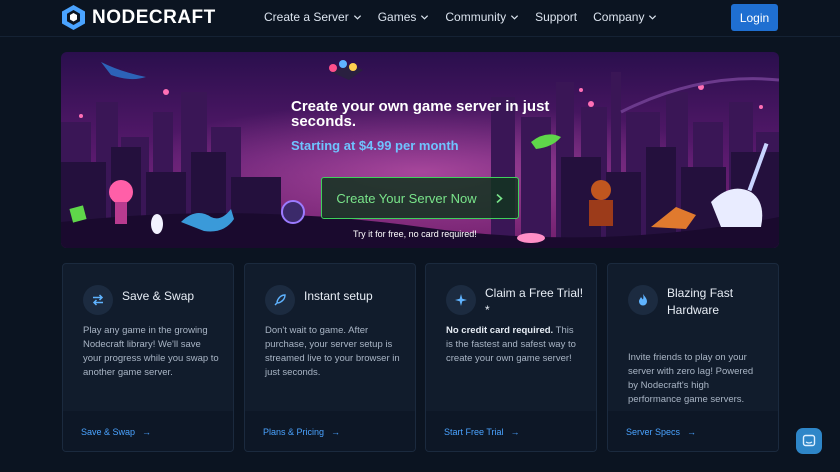  I want to click on sparkle-icon, so click(461, 300).